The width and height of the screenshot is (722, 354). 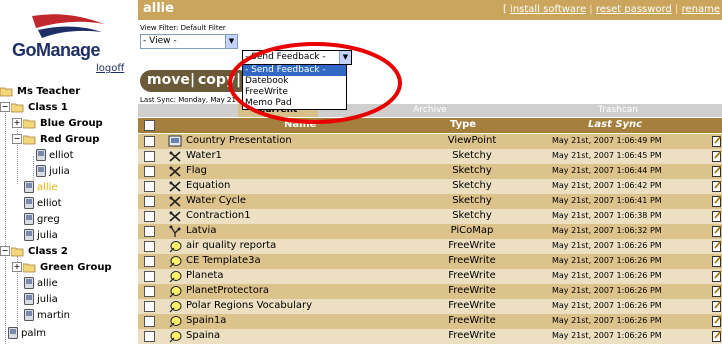 What do you see at coordinates (430, 110) in the screenshot?
I see `tab-archive: Archive` at bounding box center [430, 110].